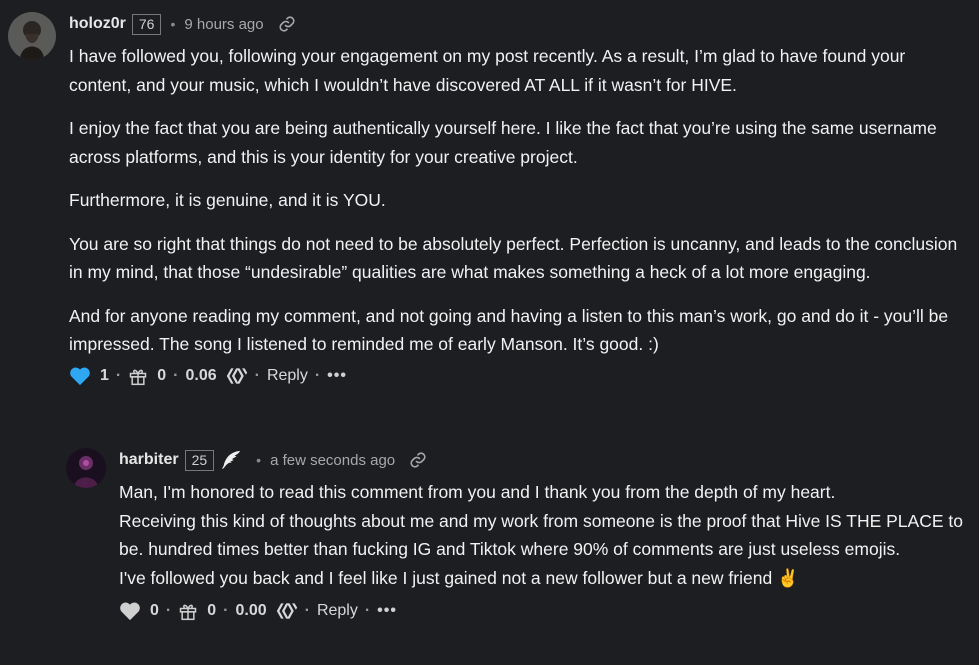  Describe the element at coordinates (104, 375) in the screenshot. I see `like-count: 1` at that location.